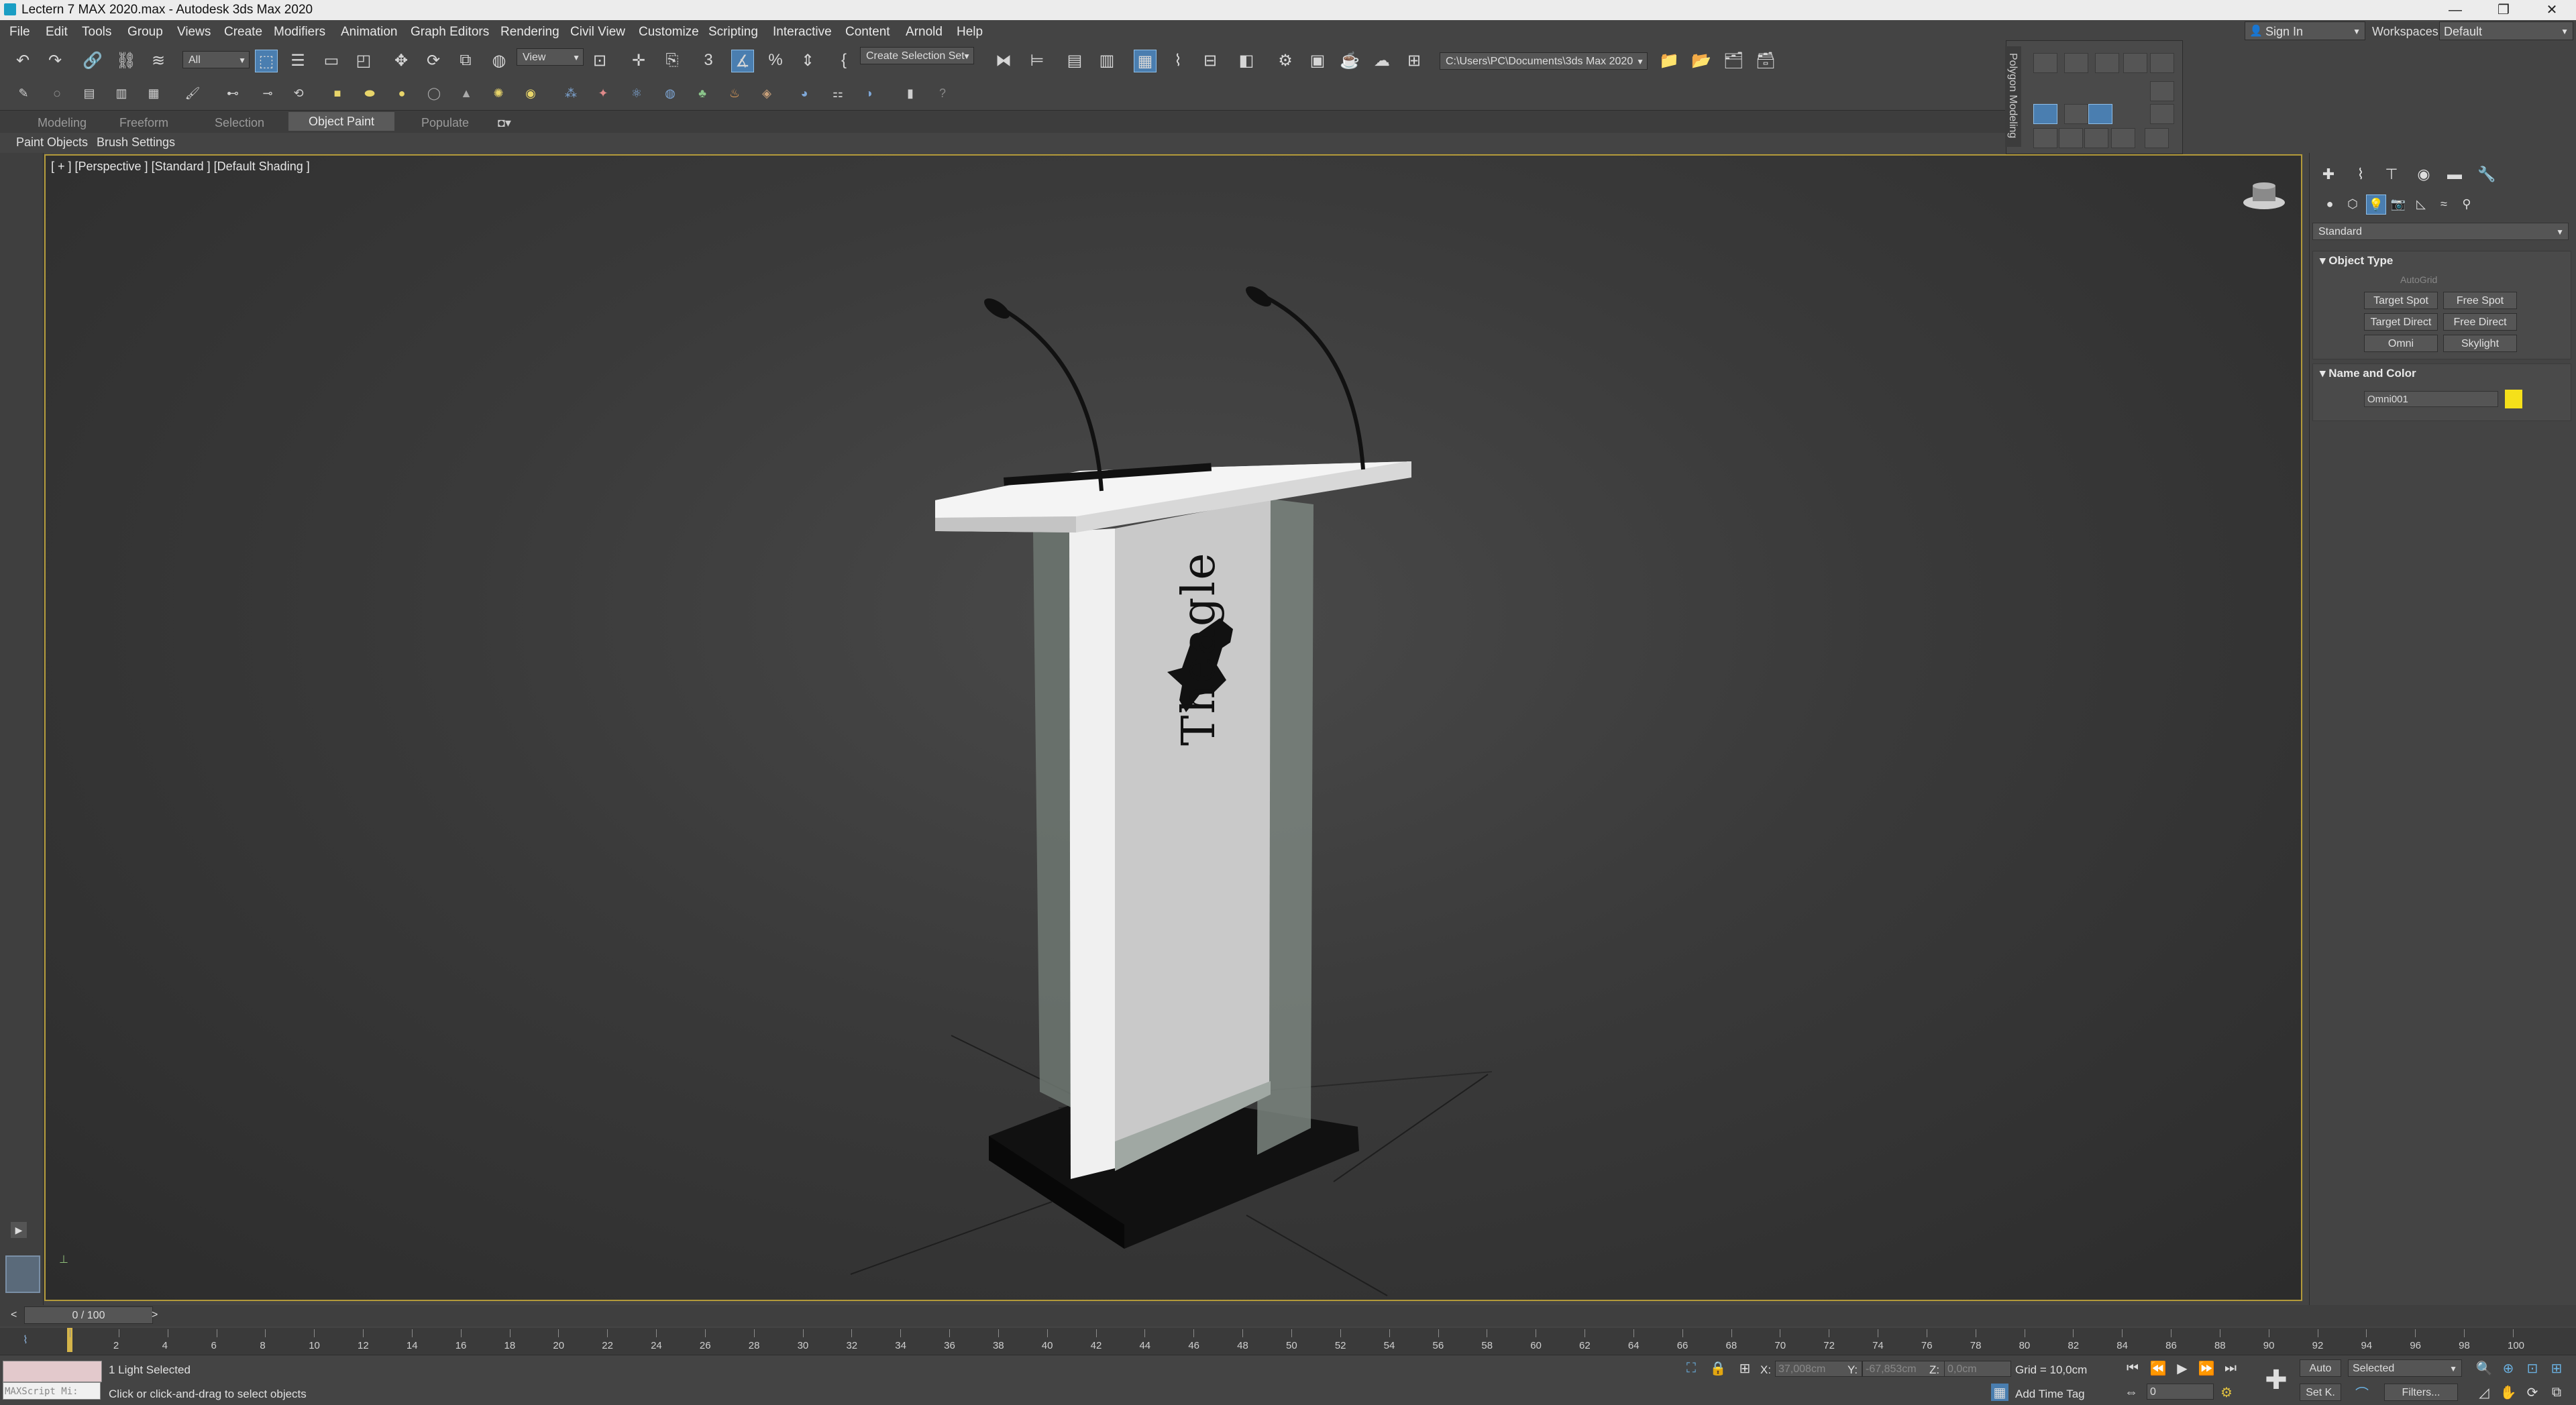  Describe the element at coordinates (2532, 1393) in the screenshot. I see `orbit-icon: ⟳` at that location.